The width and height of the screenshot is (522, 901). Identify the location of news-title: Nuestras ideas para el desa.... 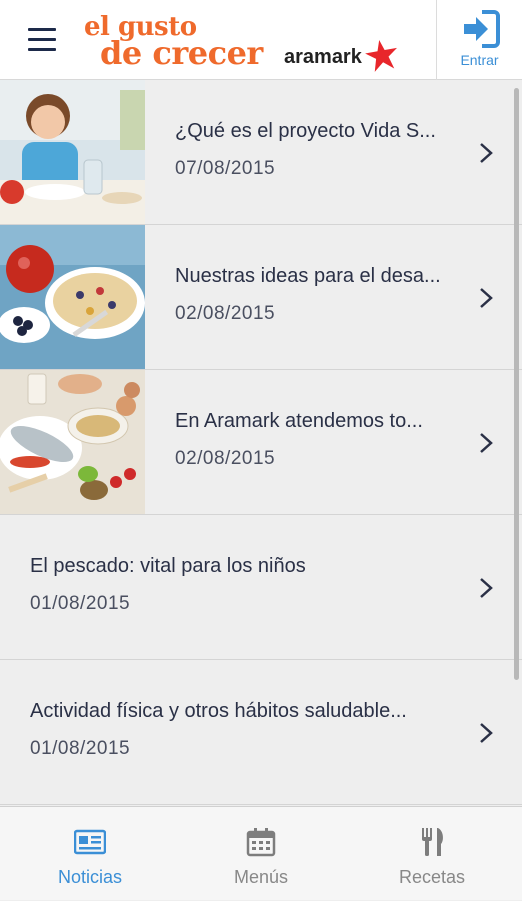
(308, 276).